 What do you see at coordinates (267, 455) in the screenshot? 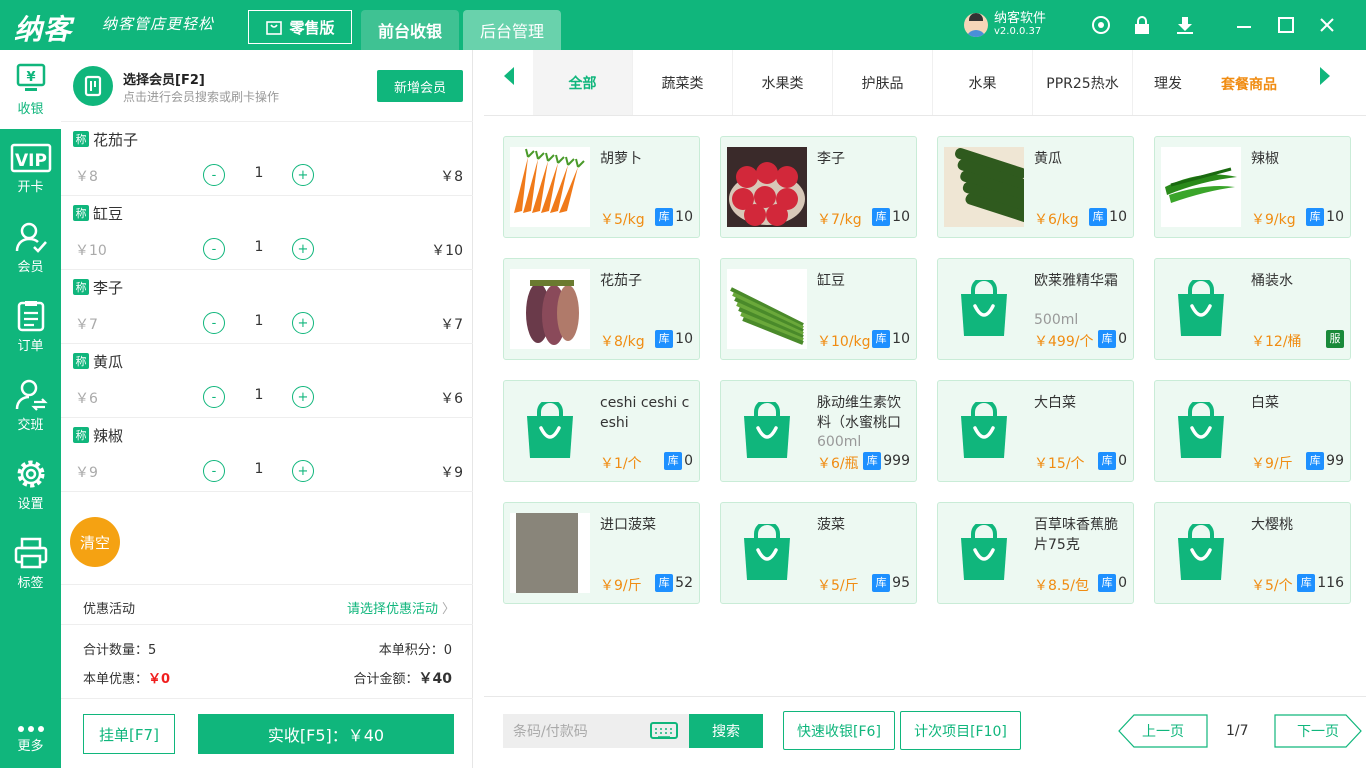
I see `cart-item: 称 辣椒 ￥9 - 1 + ￥9` at bounding box center [267, 455].